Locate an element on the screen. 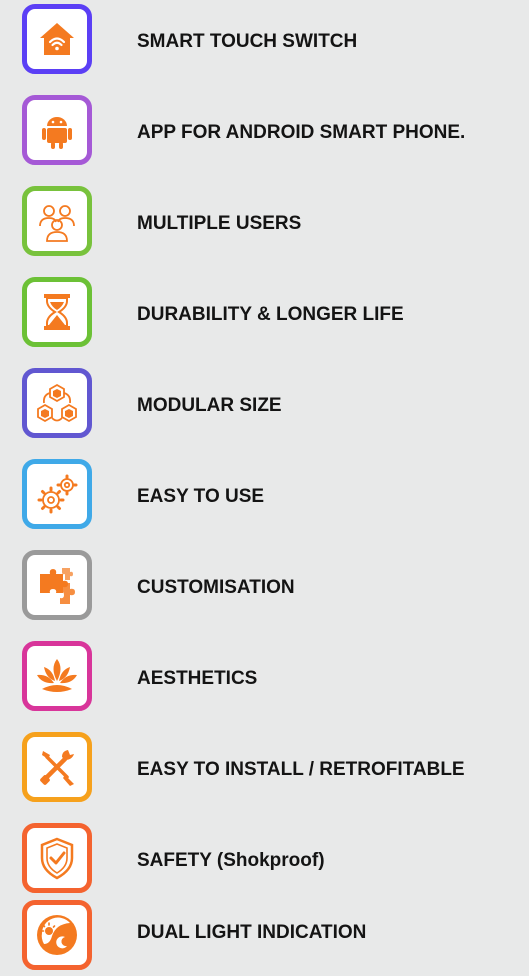 The height and width of the screenshot is (976, 529). feature-item: MULTIPLE USERS is located at coordinates (264, 224).